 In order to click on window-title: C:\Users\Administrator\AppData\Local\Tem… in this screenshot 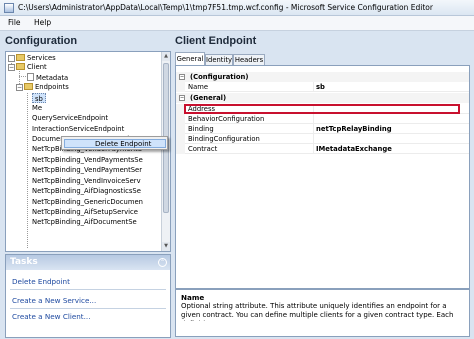, I will do `click(225, 7)`.